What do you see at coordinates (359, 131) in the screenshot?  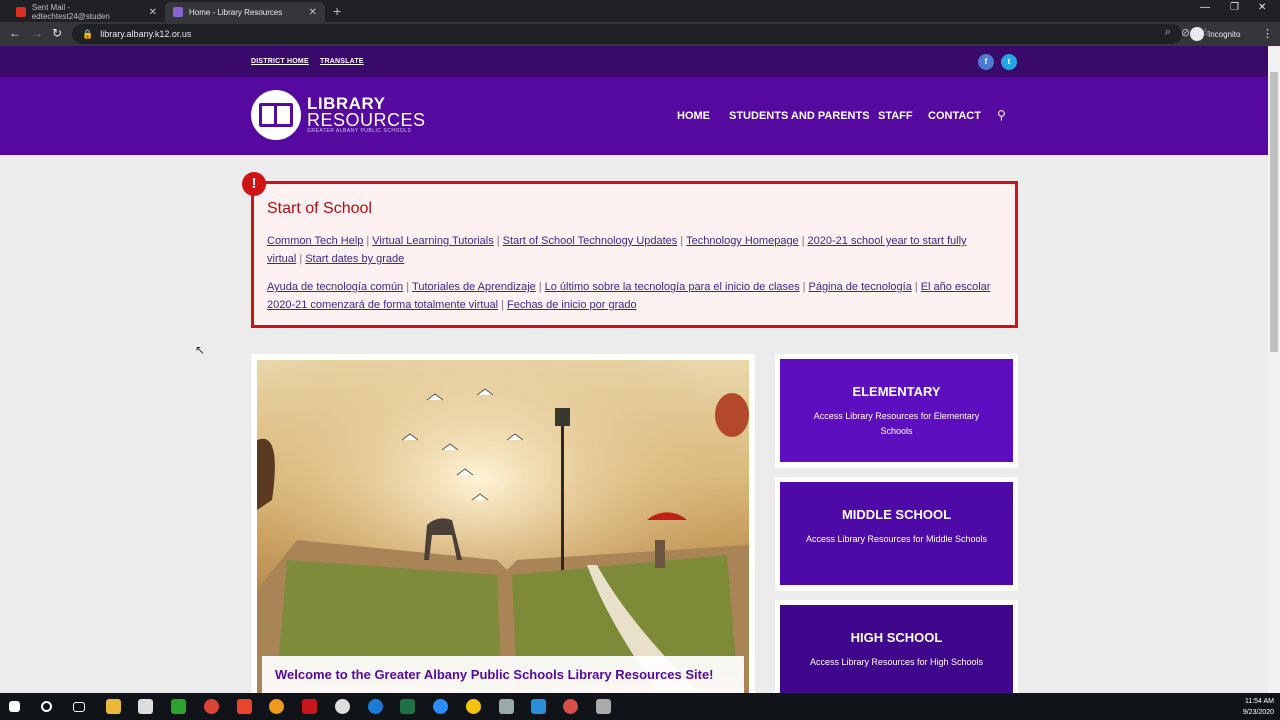 I see `logo-tagline: GREATER ALBANY PUBLIC SCHOOLS` at bounding box center [359, 131].